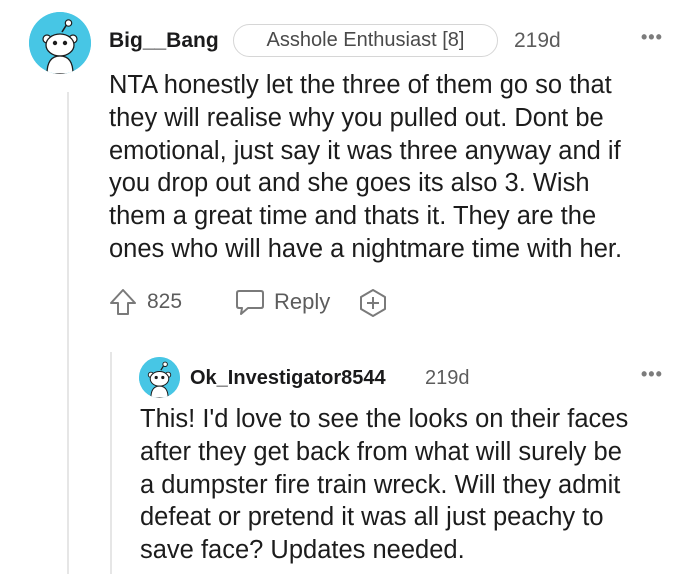 This screenshot has width=700, height=574. I want to click on avatar, so click(60, 43).